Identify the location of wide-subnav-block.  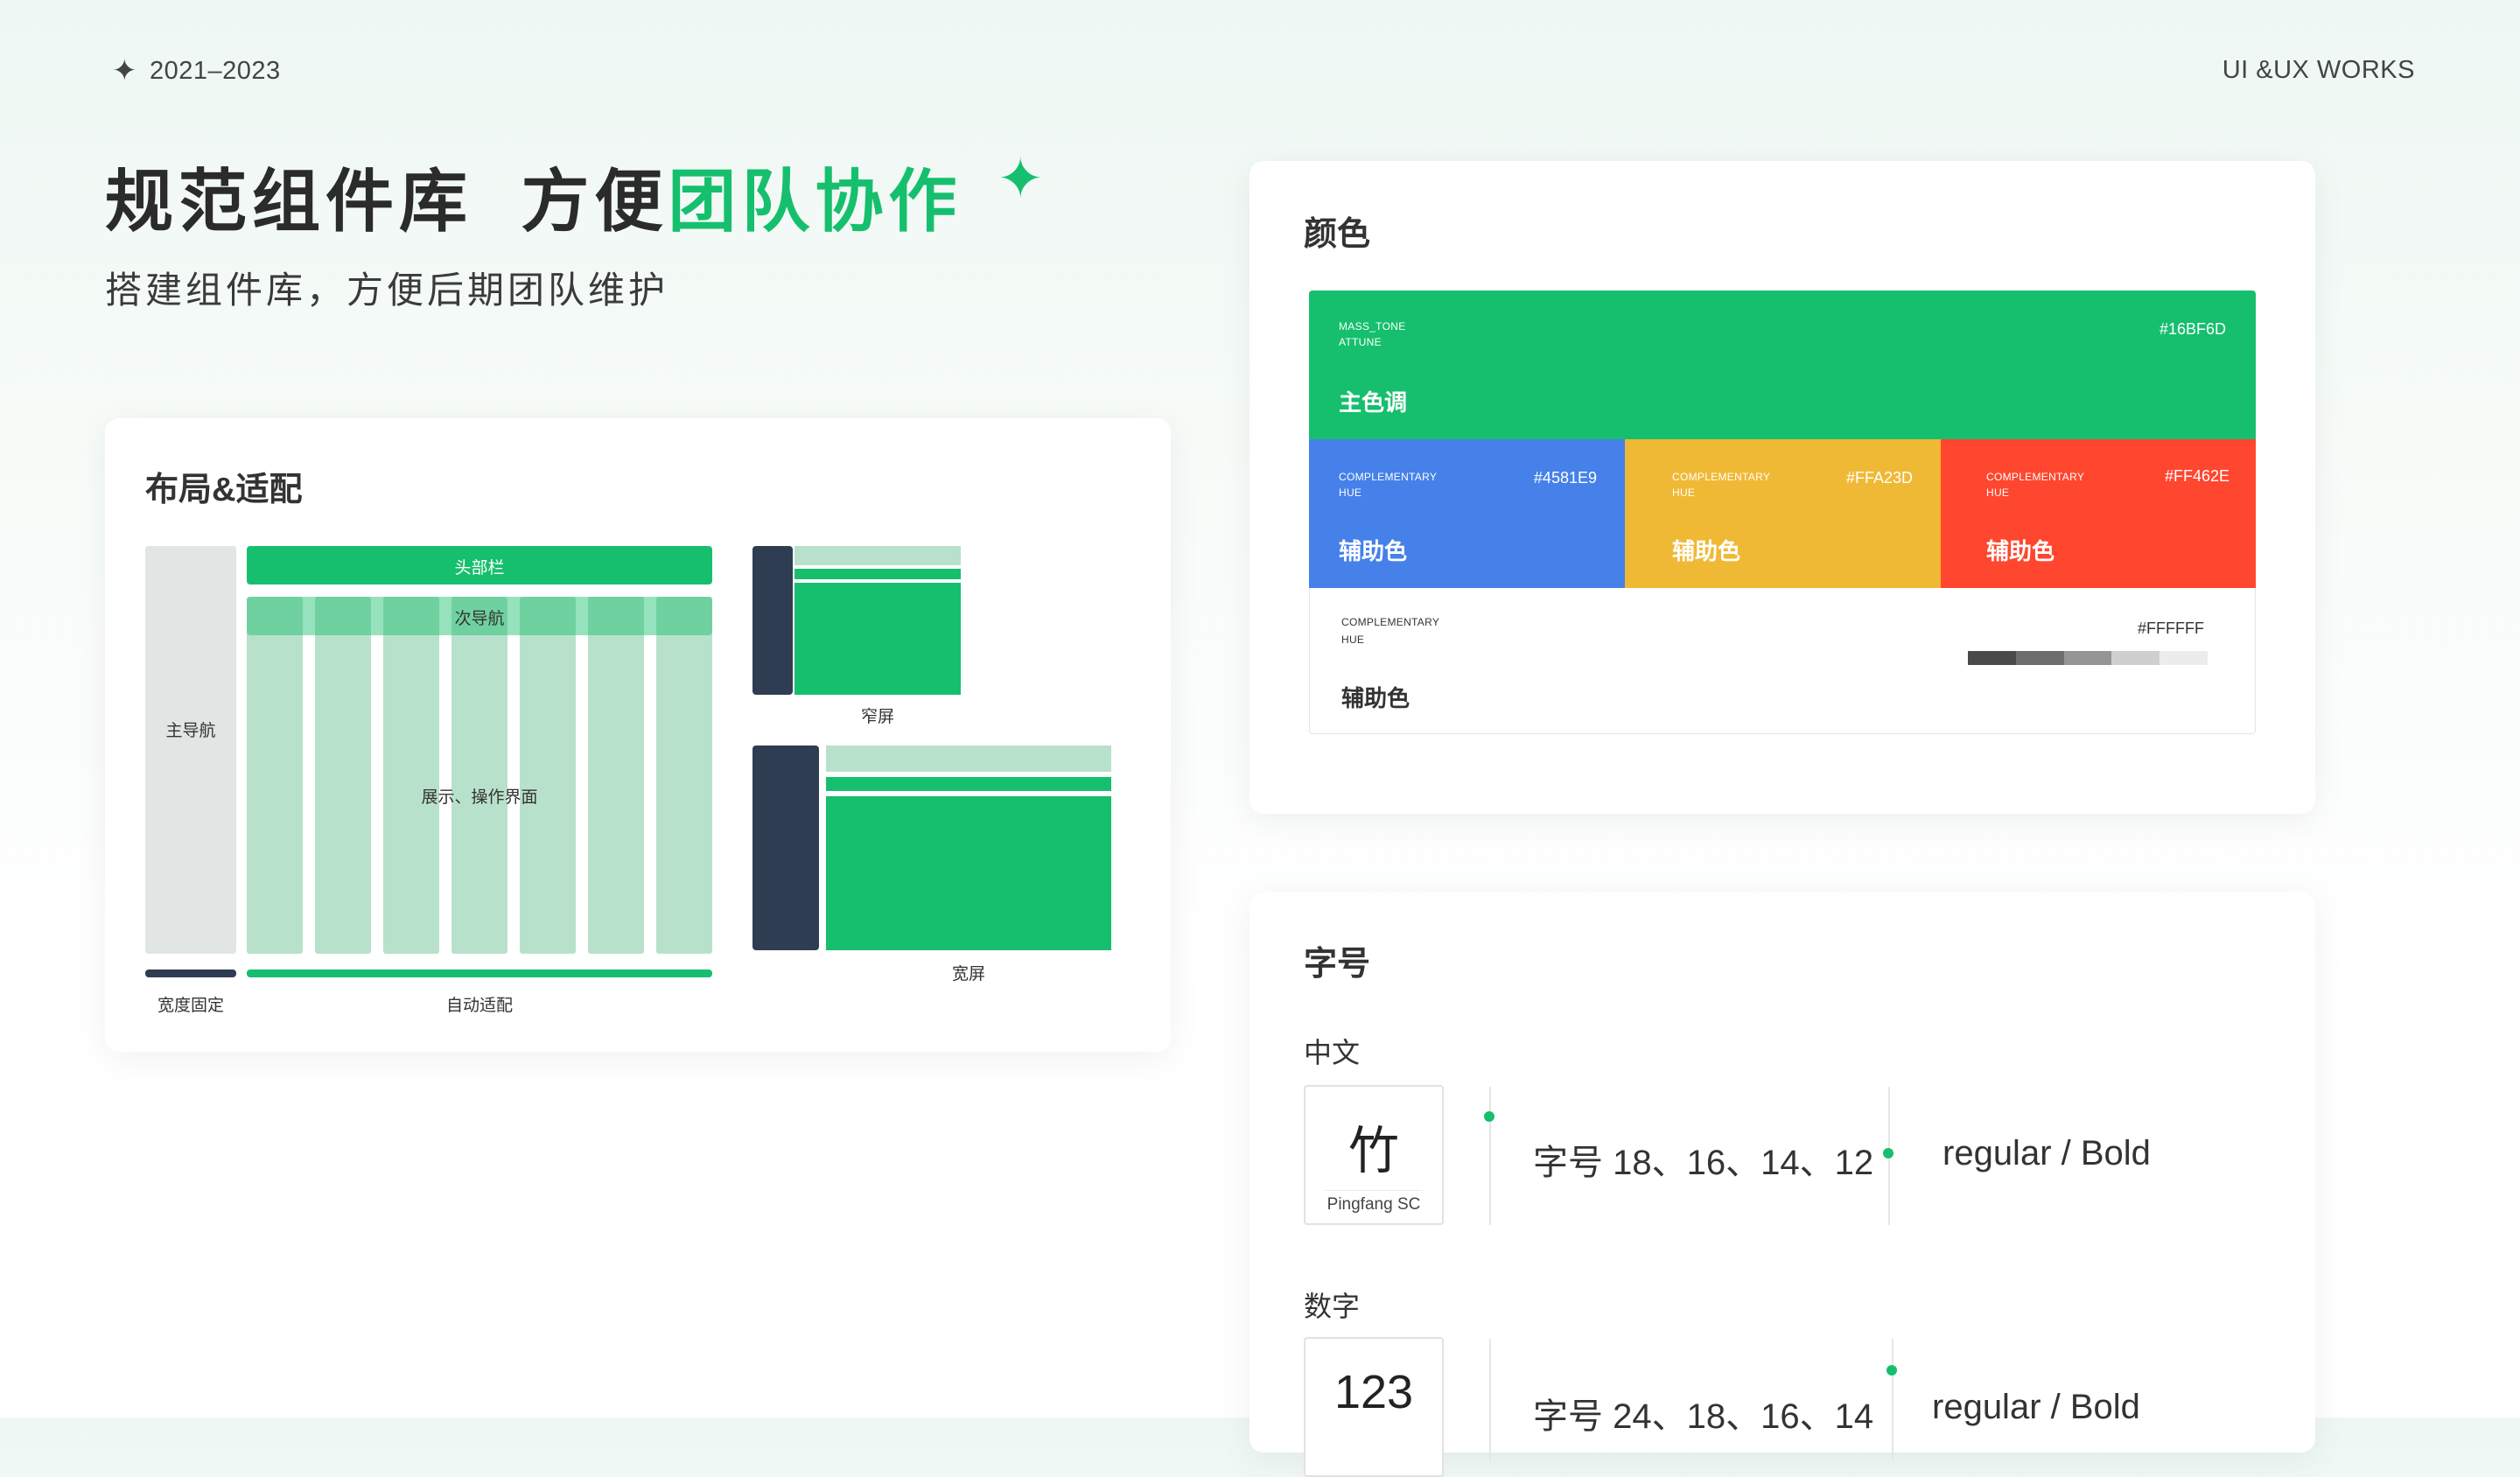
(968, 784).